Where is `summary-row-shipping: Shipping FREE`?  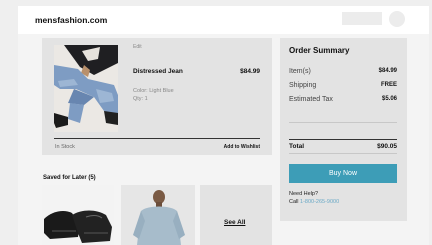
summary-row-shipping: Shipping FREE is located at coordinates (343, 87).